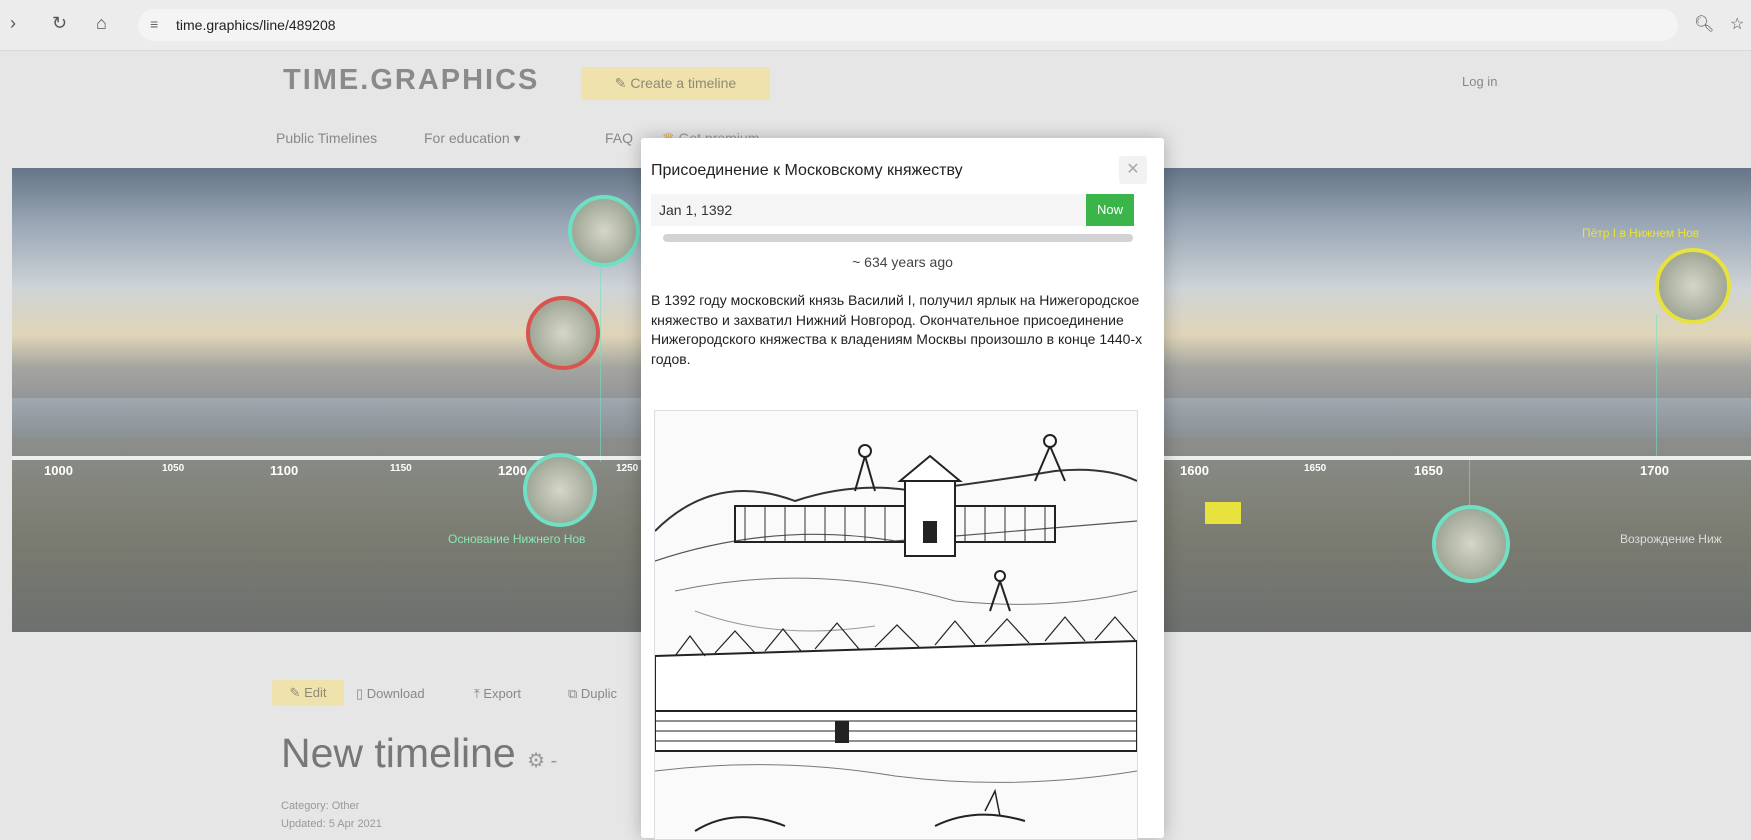 The width and height of the screenshot is (1751, 840). What do you see at coordinates (58, 470) in the screenshot?
I see `tick-label: 1000` at bounding box center [58, 470].